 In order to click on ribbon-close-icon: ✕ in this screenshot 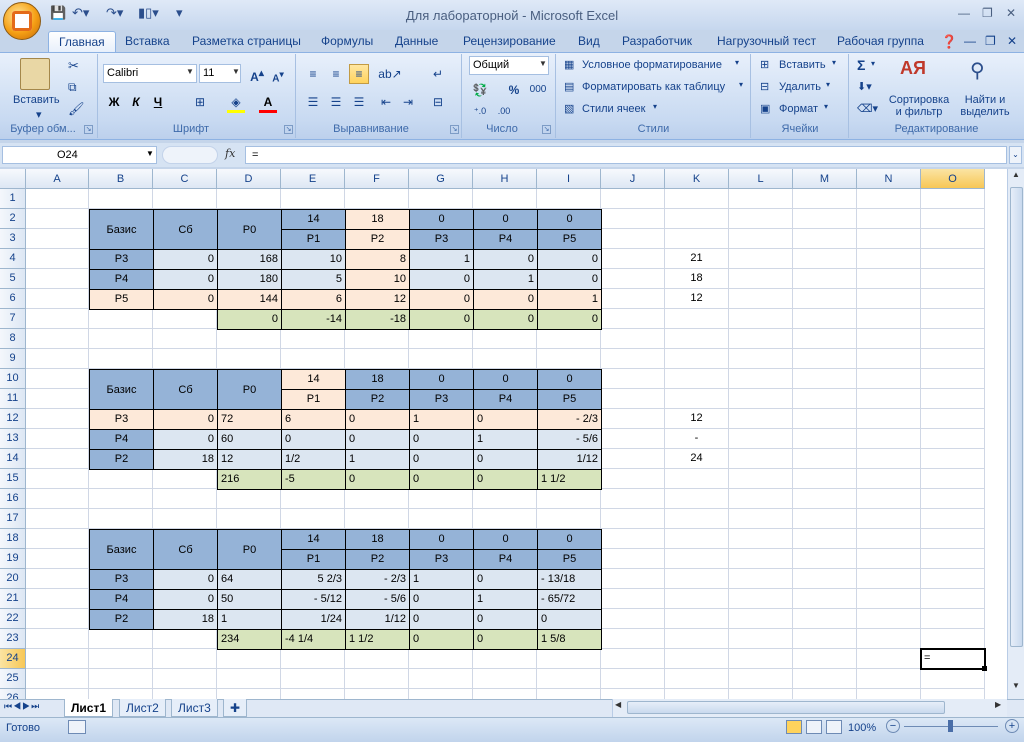, I will do `click(1012, 41)`.